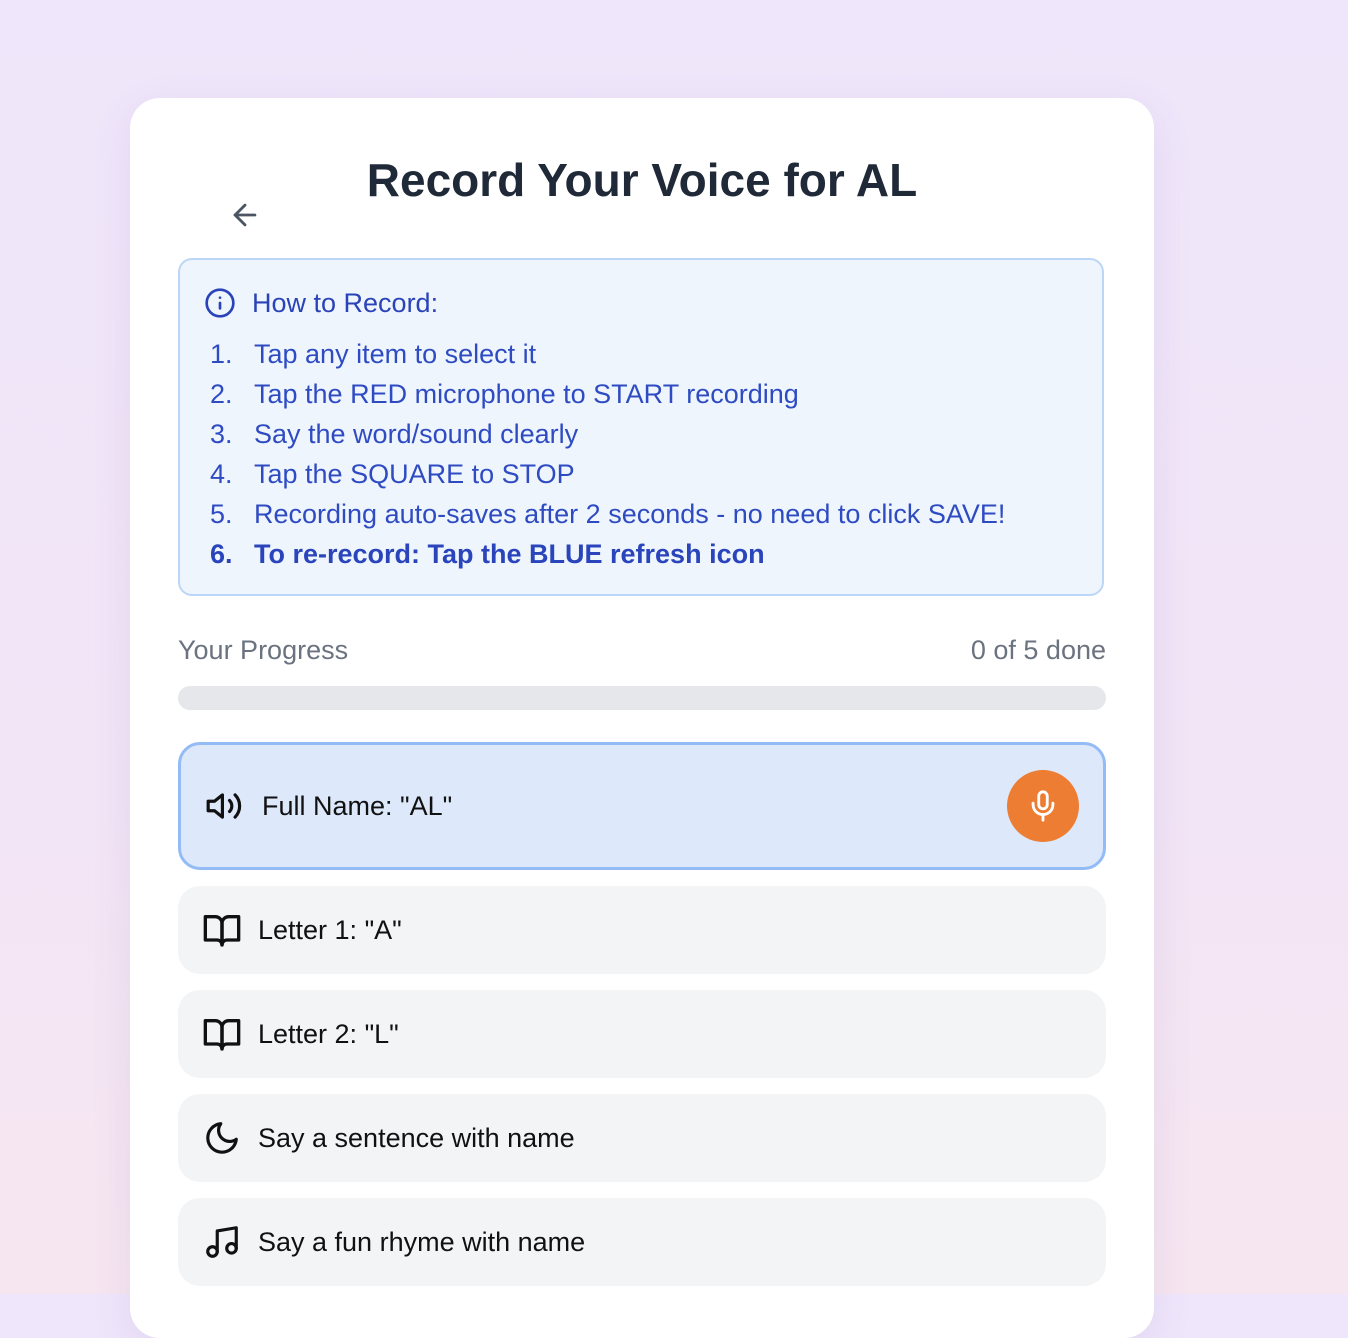 This screenshot has height=1338, width=1348. I want to click on record-item-sentence: Say a sentence with name, so click(642, 1138).